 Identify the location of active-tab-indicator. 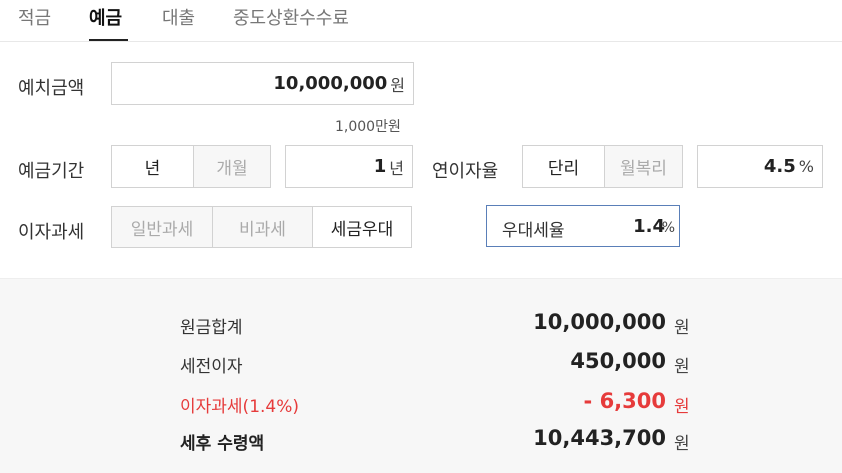
(108, 40).